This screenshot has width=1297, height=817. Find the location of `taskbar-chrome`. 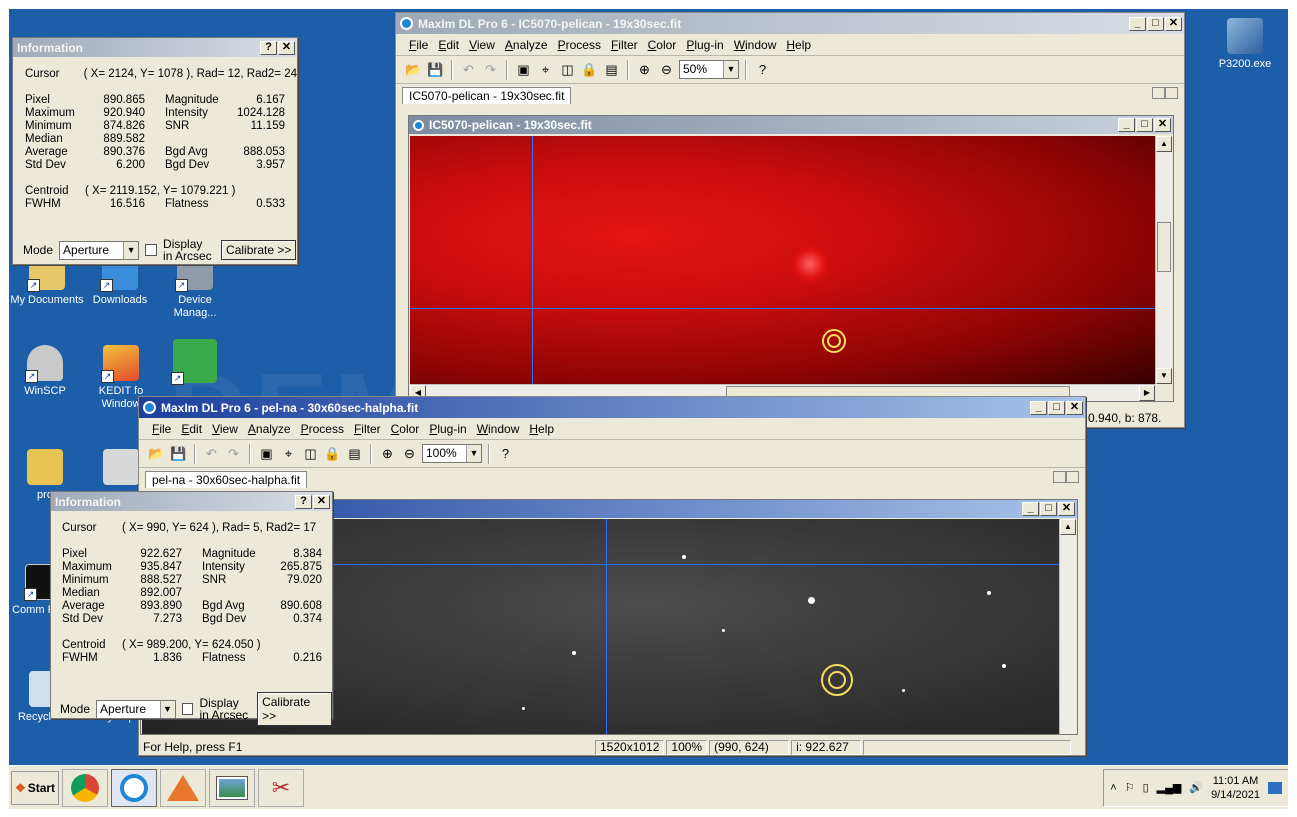

taskbar-chrome is located at coordinates (85, 787).